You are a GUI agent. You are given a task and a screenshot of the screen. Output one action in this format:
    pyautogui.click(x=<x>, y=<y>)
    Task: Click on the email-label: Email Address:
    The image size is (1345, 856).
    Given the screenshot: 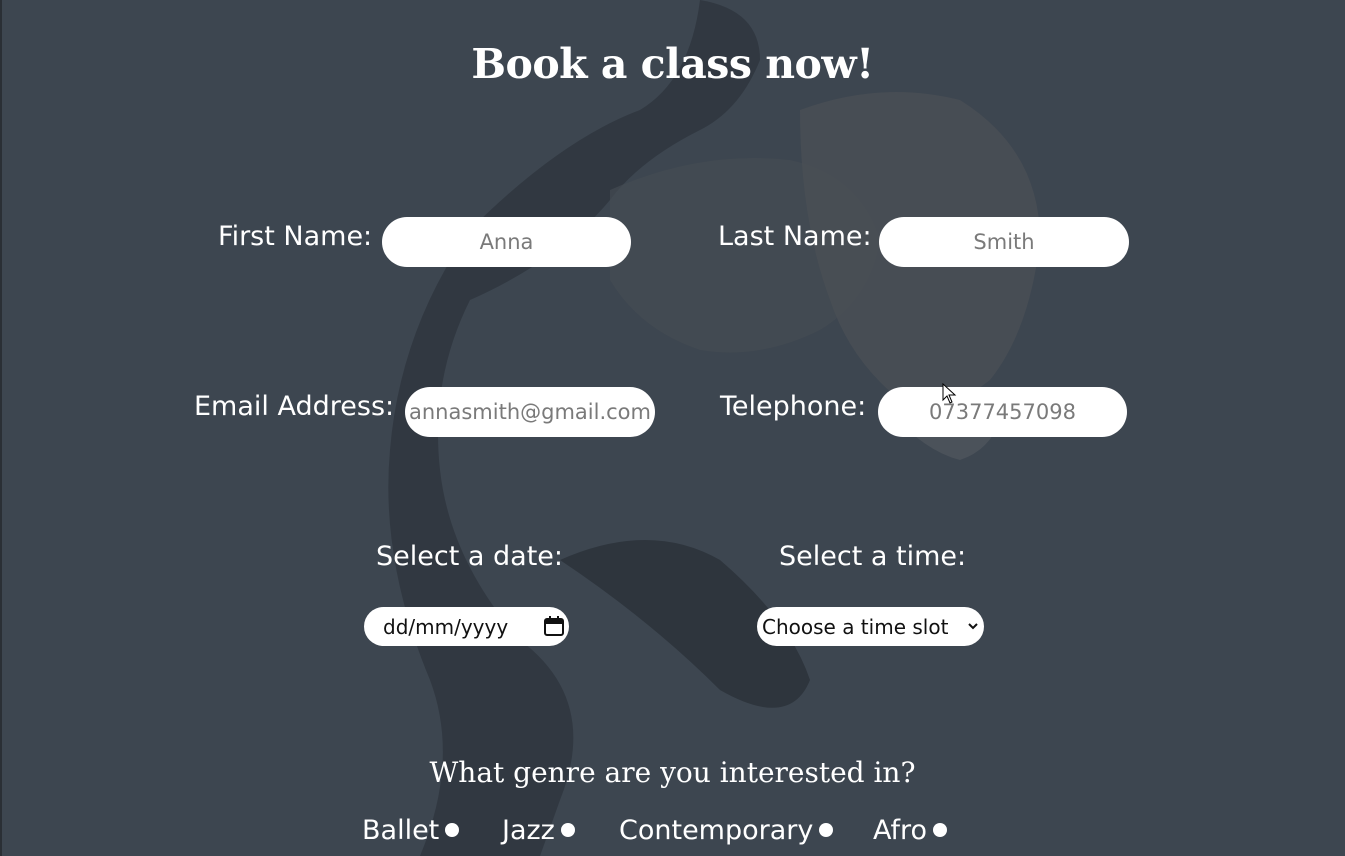 What is the action you would take?
    pyautogui.click(x=294, y=406)
    